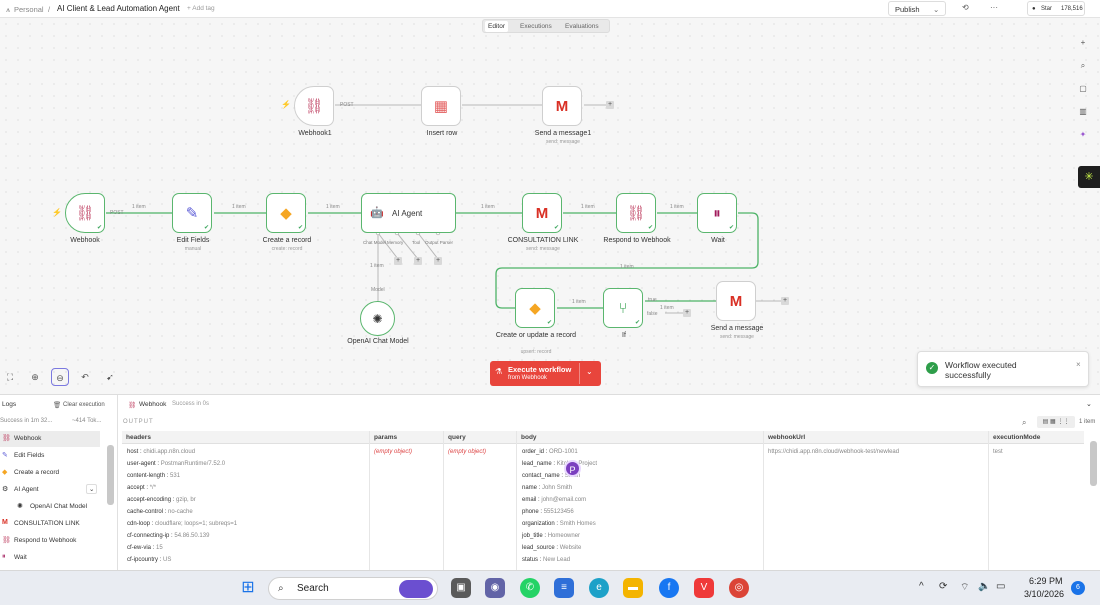  What do you see at coordinates (408, 213) in the screenshot?
I see `node-ai-agent: 🤖 AI Agent` at bounding box center [408, 213].